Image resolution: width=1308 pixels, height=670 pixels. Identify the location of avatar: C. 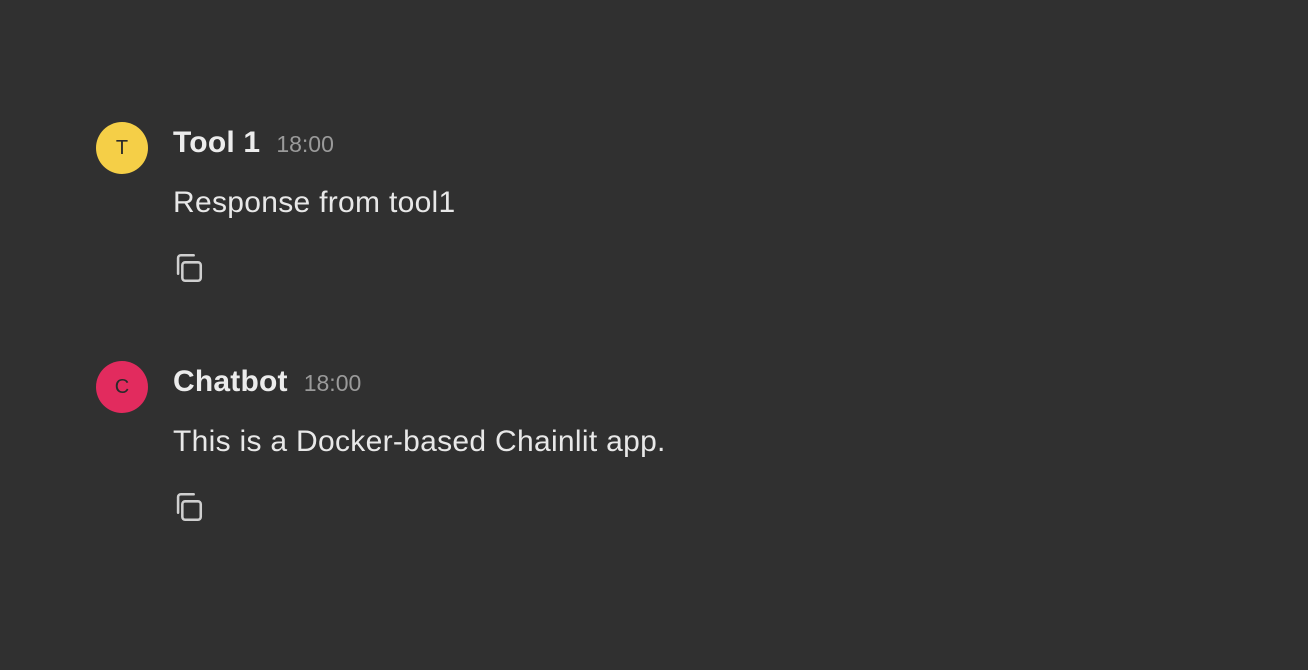
(122, 387).